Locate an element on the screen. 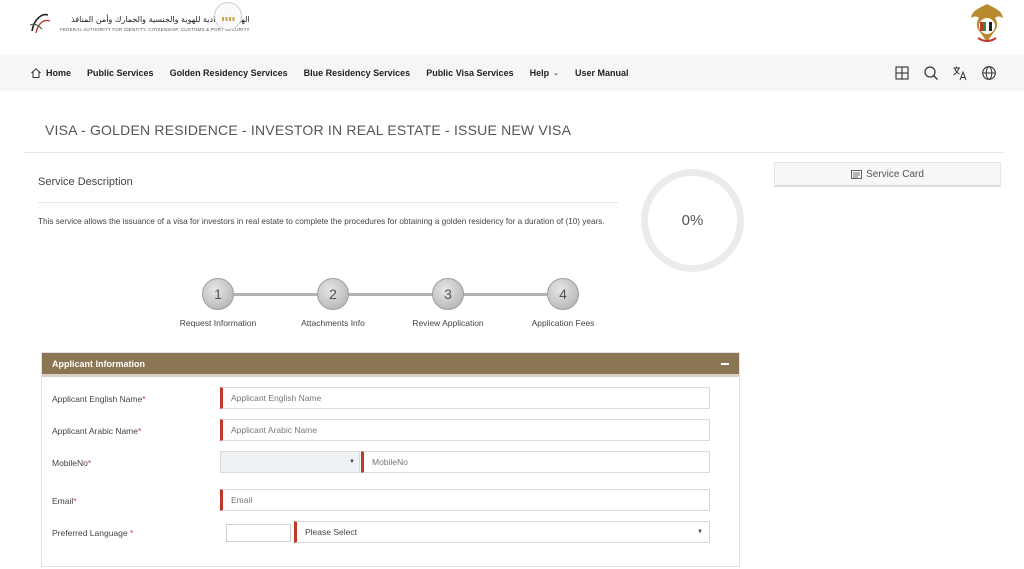  step-number: 3 is located at coordinates (448, 294).